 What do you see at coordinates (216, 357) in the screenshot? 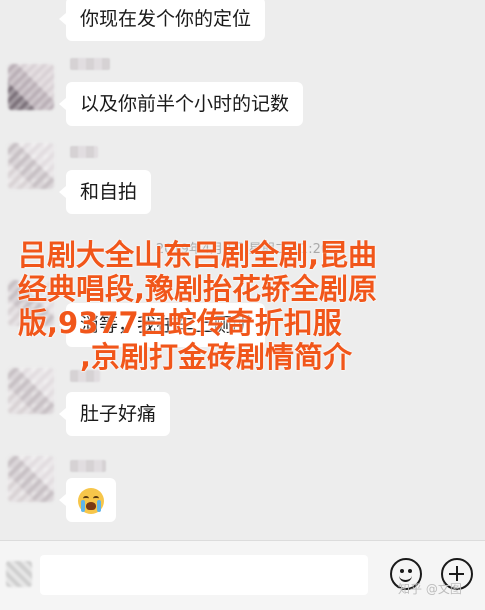
I see `overlay-line: ,京剧打金砖剧情简介` at bounding box center [216, 357].